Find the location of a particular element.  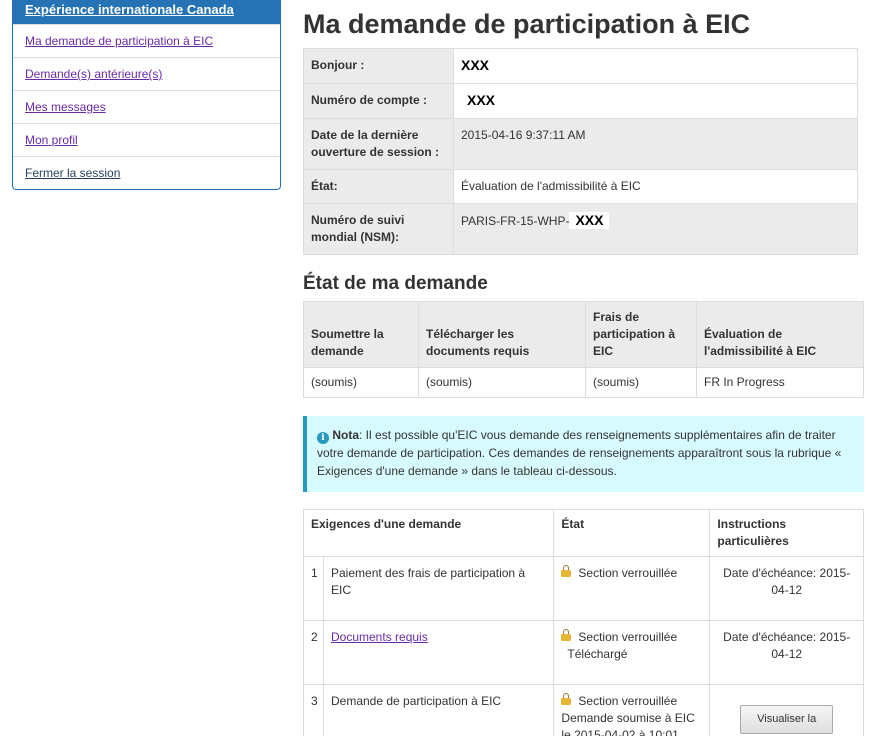

info-value: Évaluation de l'admissibilité à EIC is located at coordinates (655, 186).